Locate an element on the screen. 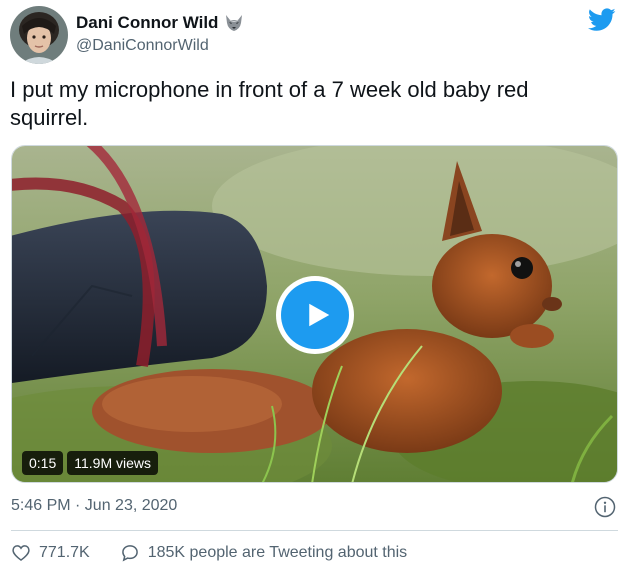 Image resolution: width=630 pixels, height=571 pixels. like-count: 771.7K is located at coordinates (64, 552).